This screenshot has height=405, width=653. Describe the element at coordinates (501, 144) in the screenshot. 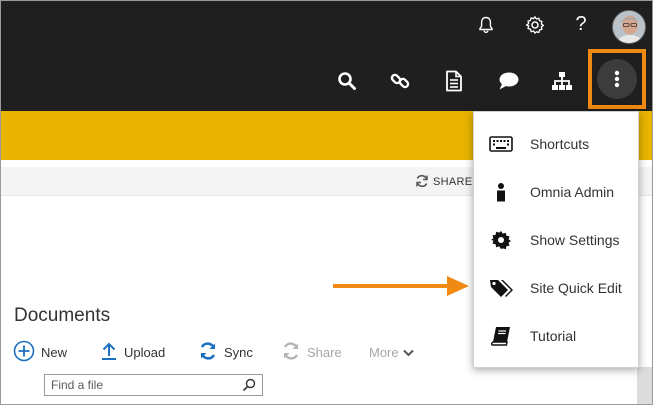

I see `keyboard-icon` at that location.